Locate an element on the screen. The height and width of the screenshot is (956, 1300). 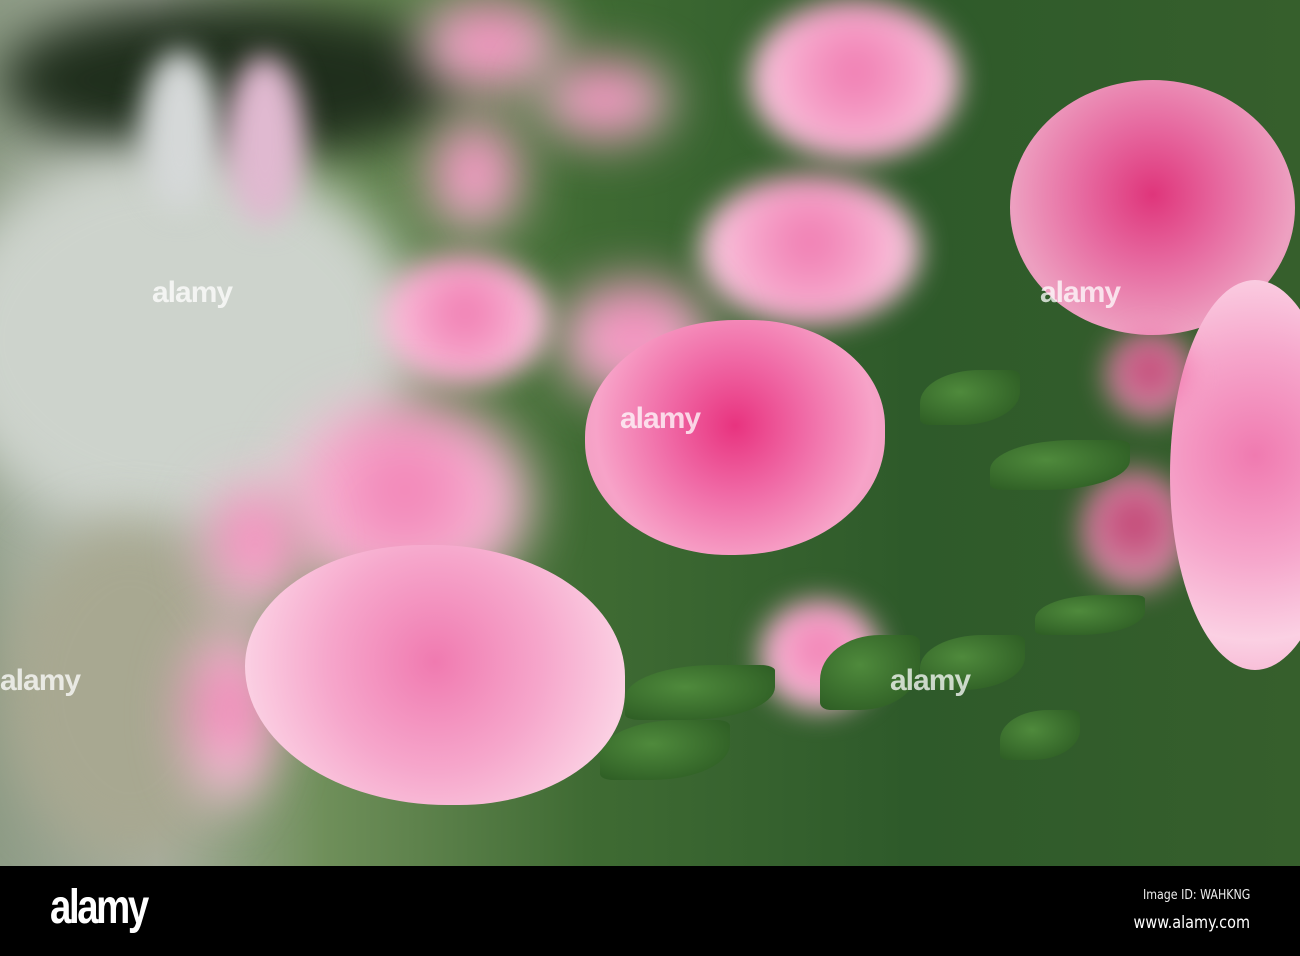
website-url: www.alamy.com is located at coordinates (1191, 923).